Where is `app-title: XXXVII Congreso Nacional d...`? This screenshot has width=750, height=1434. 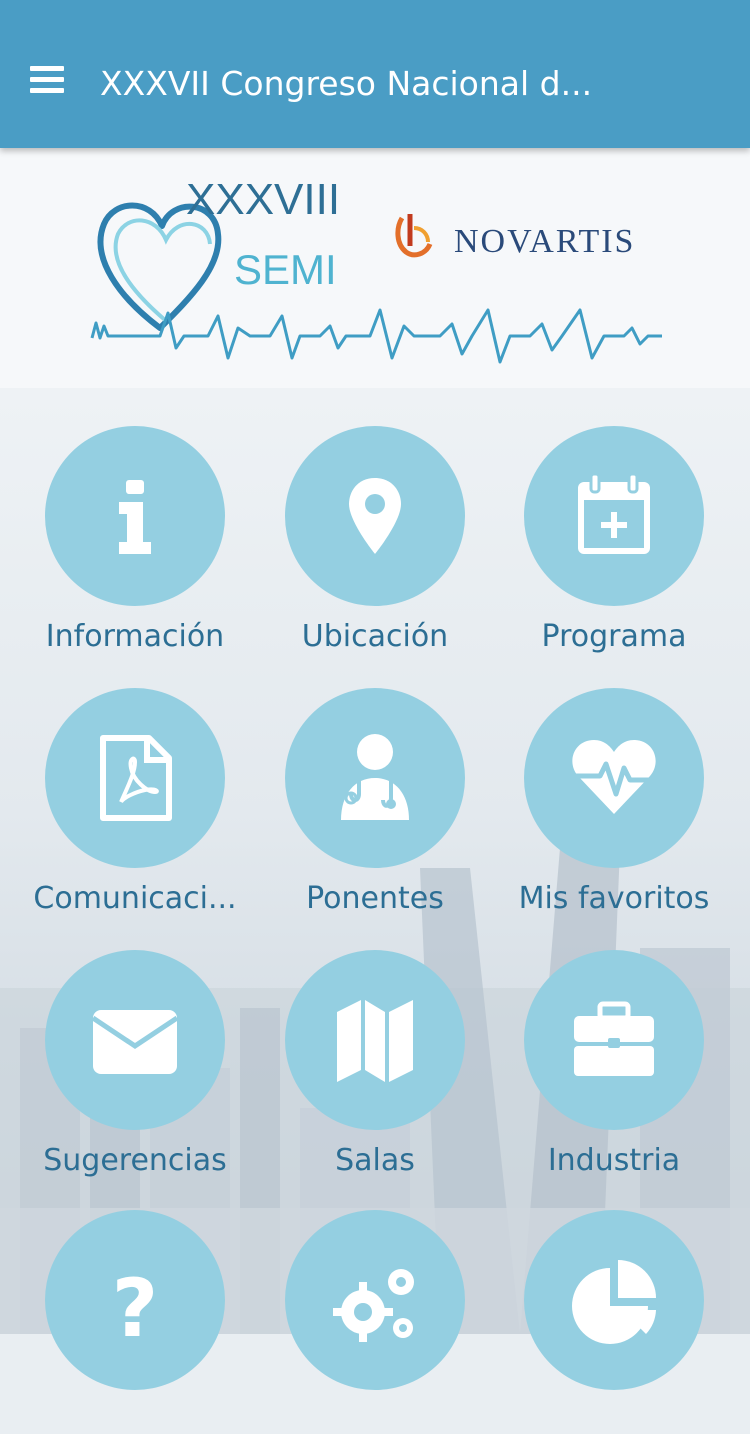 app-title: XXXVII Congreso Nacional d... is located at coordinates (346, 83).